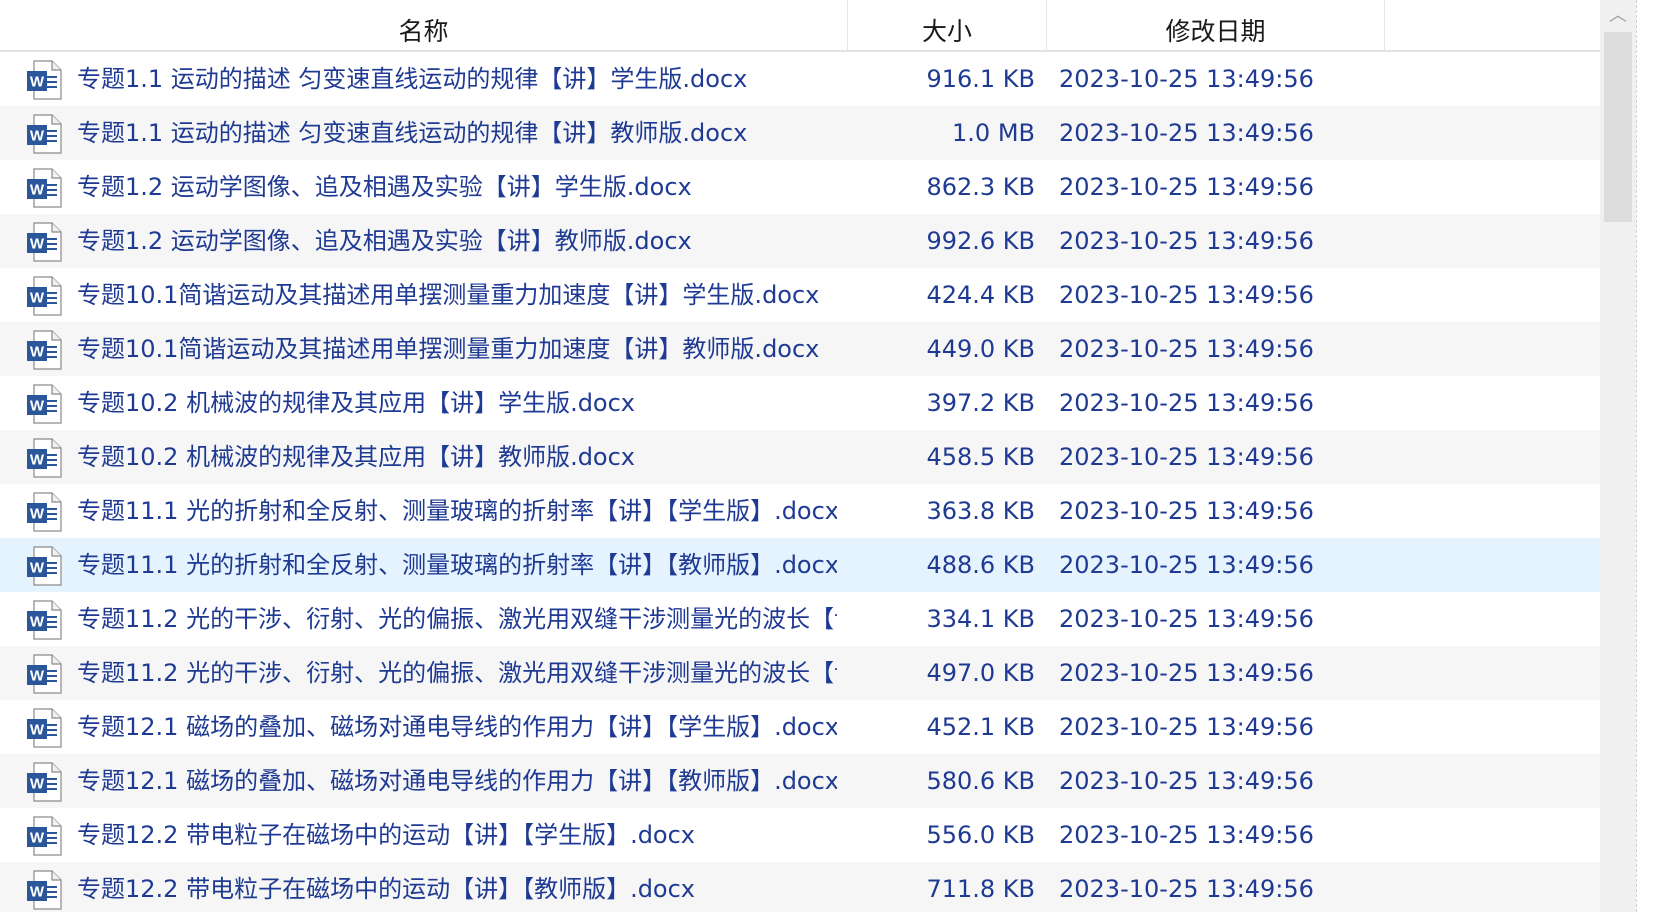  I want to click on file-name: 专题1.1 运动的描述 匀变速直线运动的规律【讲】学生版.docx, so click(412, 79).